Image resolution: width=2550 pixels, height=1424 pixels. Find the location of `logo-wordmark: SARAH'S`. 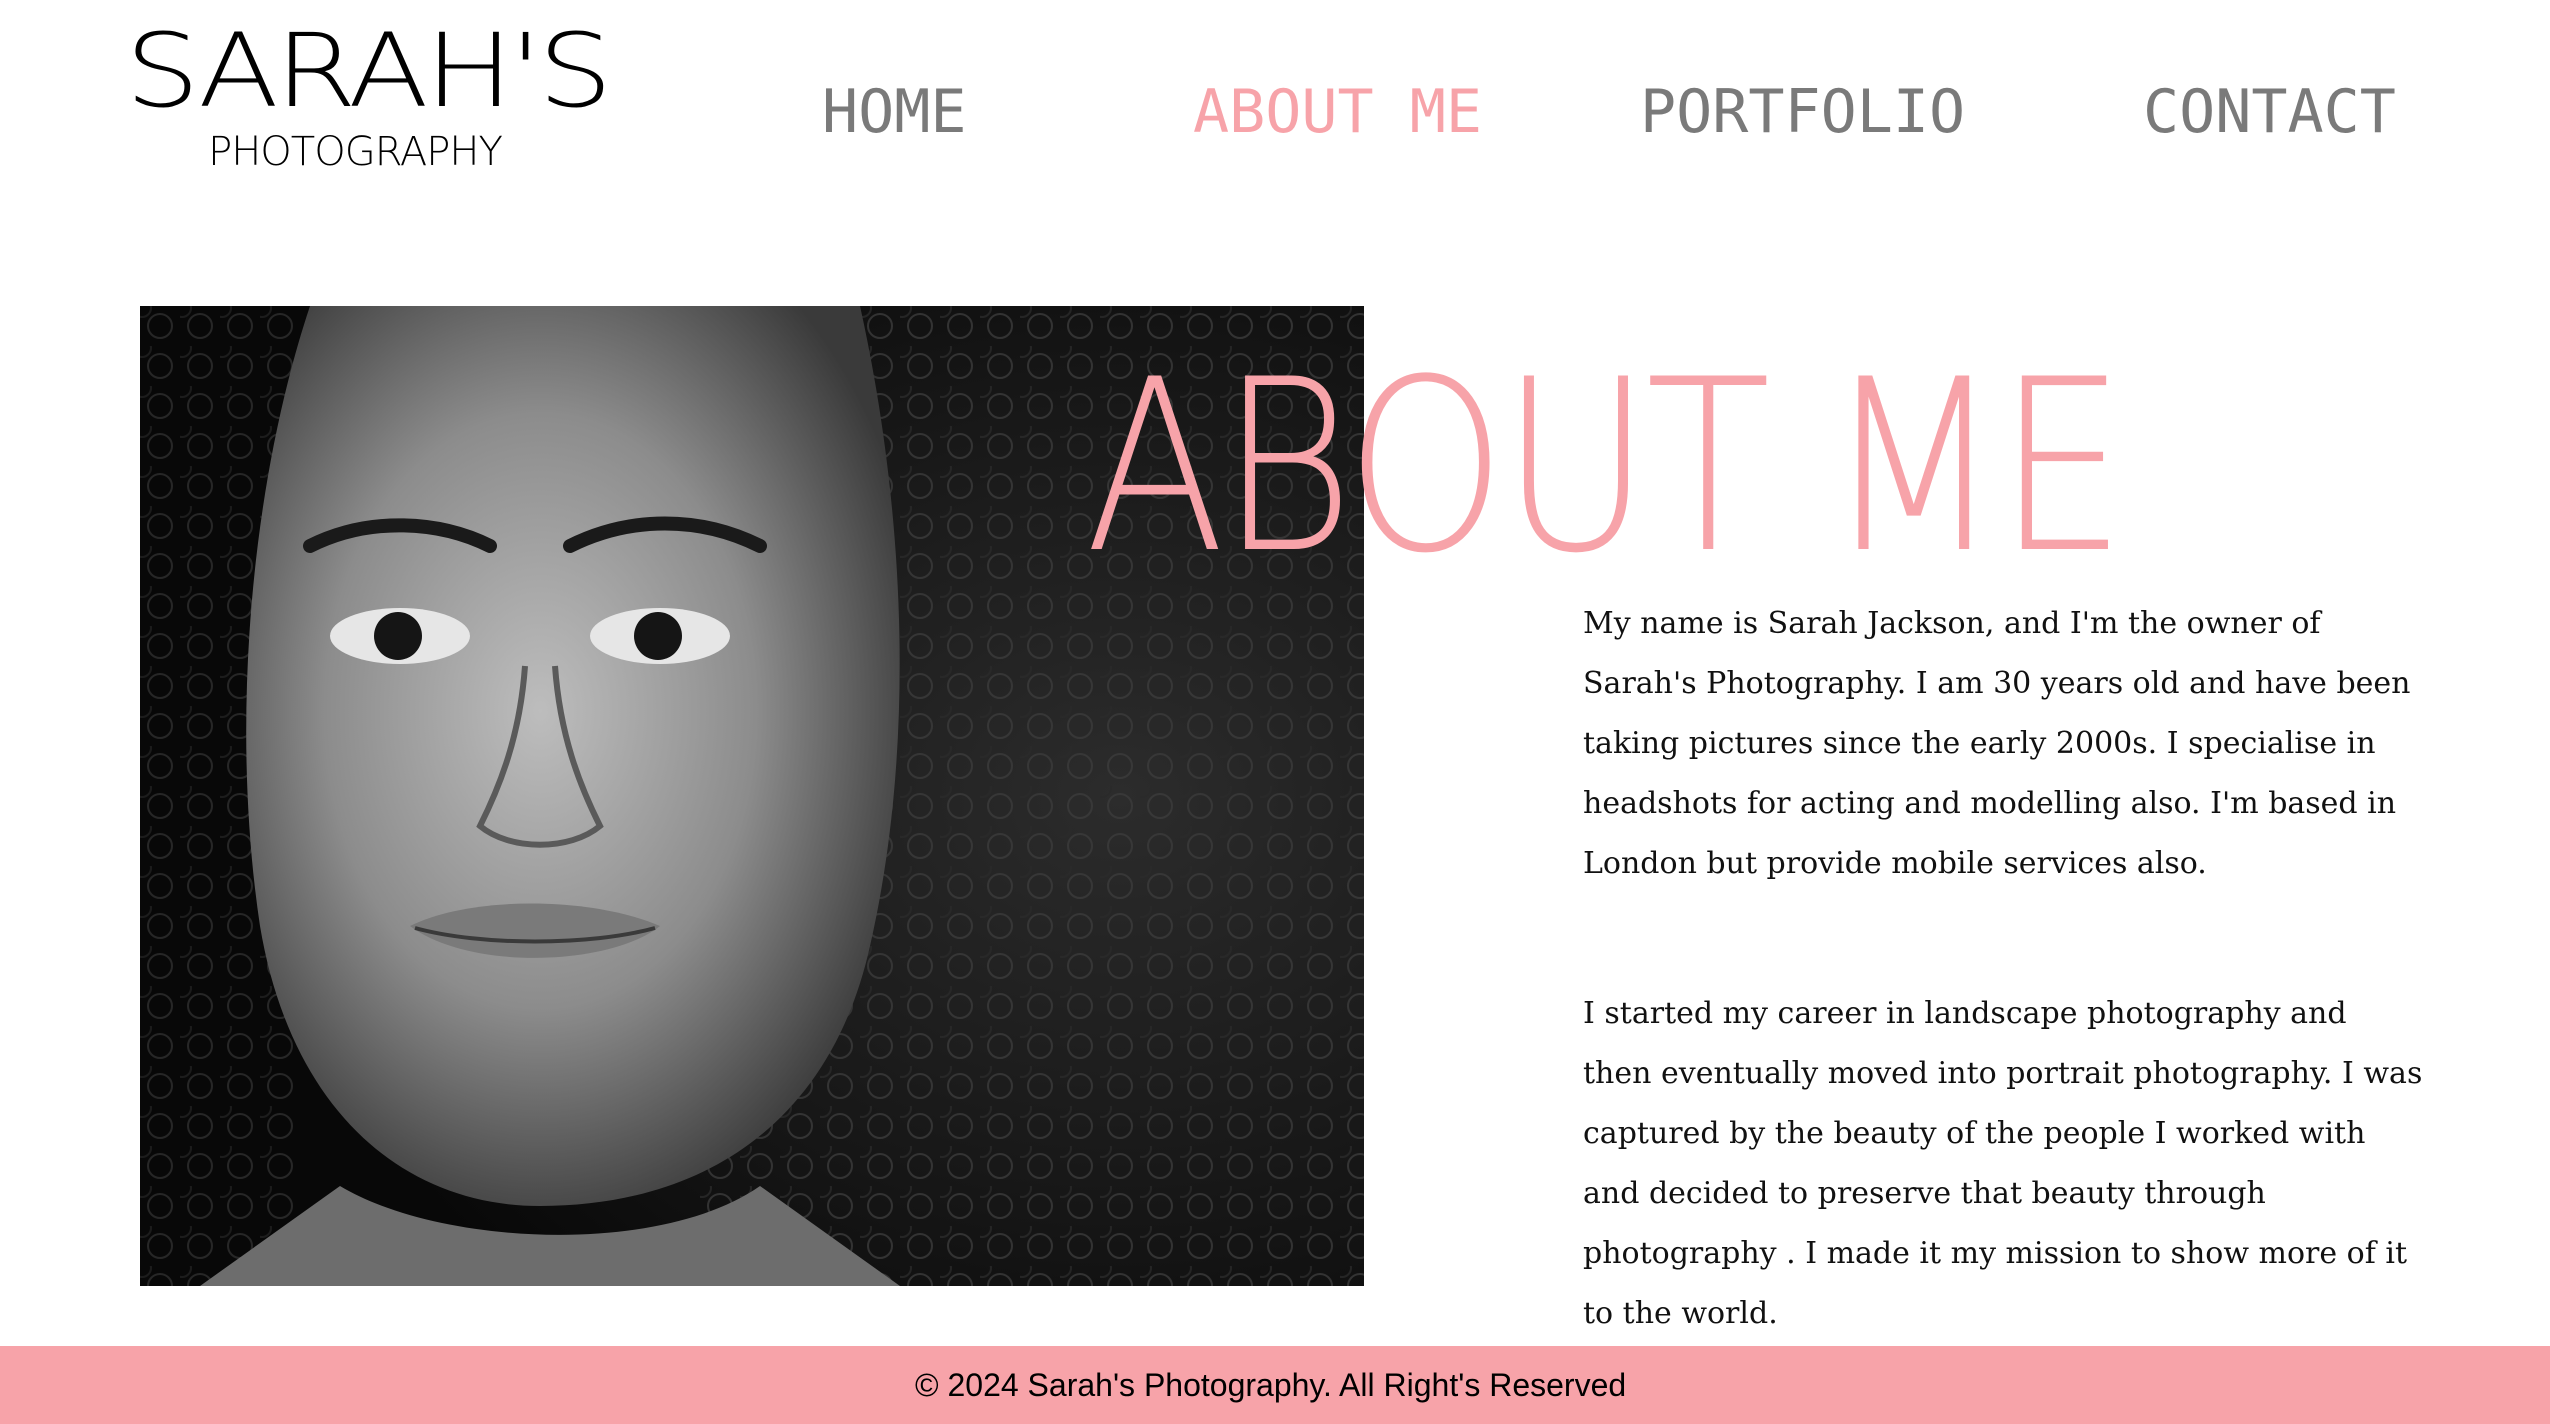

logo-wordmark: SARAH'S is located at coordinates (369, 71).